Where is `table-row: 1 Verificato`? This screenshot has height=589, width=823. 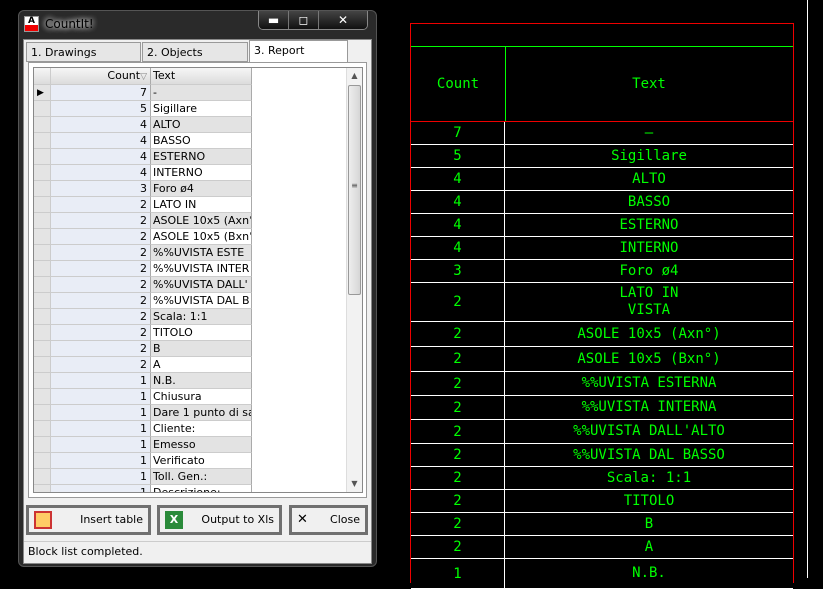 table-row: 1 Verificato is located at coordinates (190, 461).